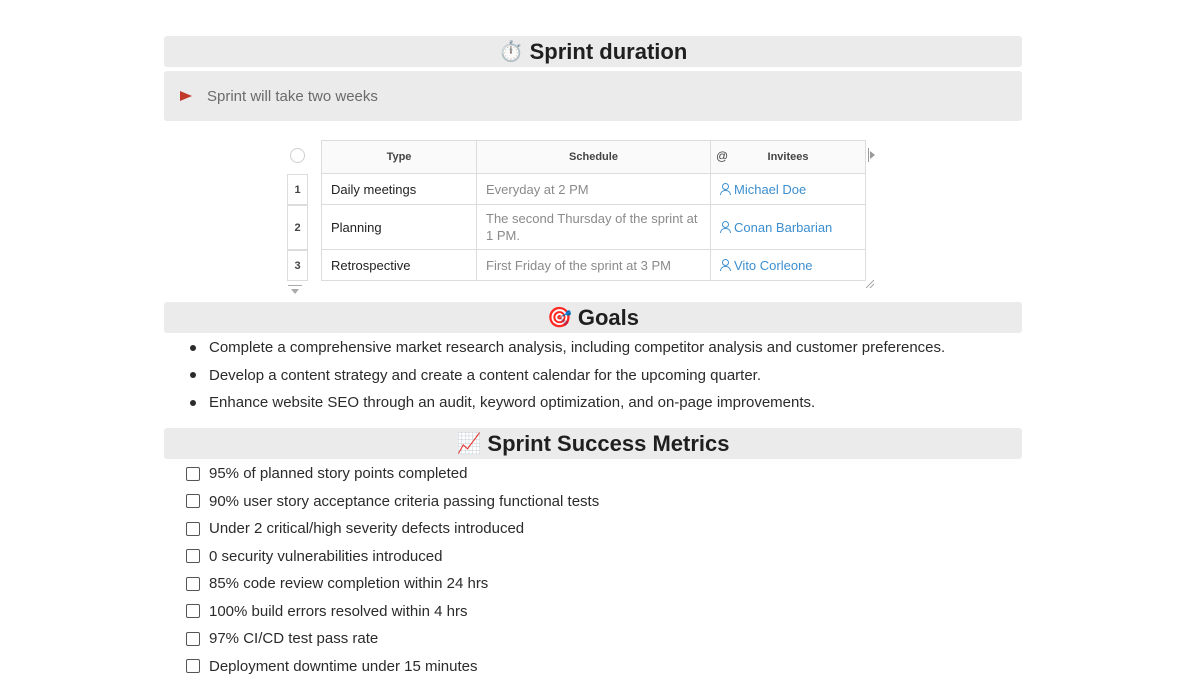  Describe the element at coordinates (511, 52) in the screenshot. I see `stopwatch-icon: ⏱️` at that location.